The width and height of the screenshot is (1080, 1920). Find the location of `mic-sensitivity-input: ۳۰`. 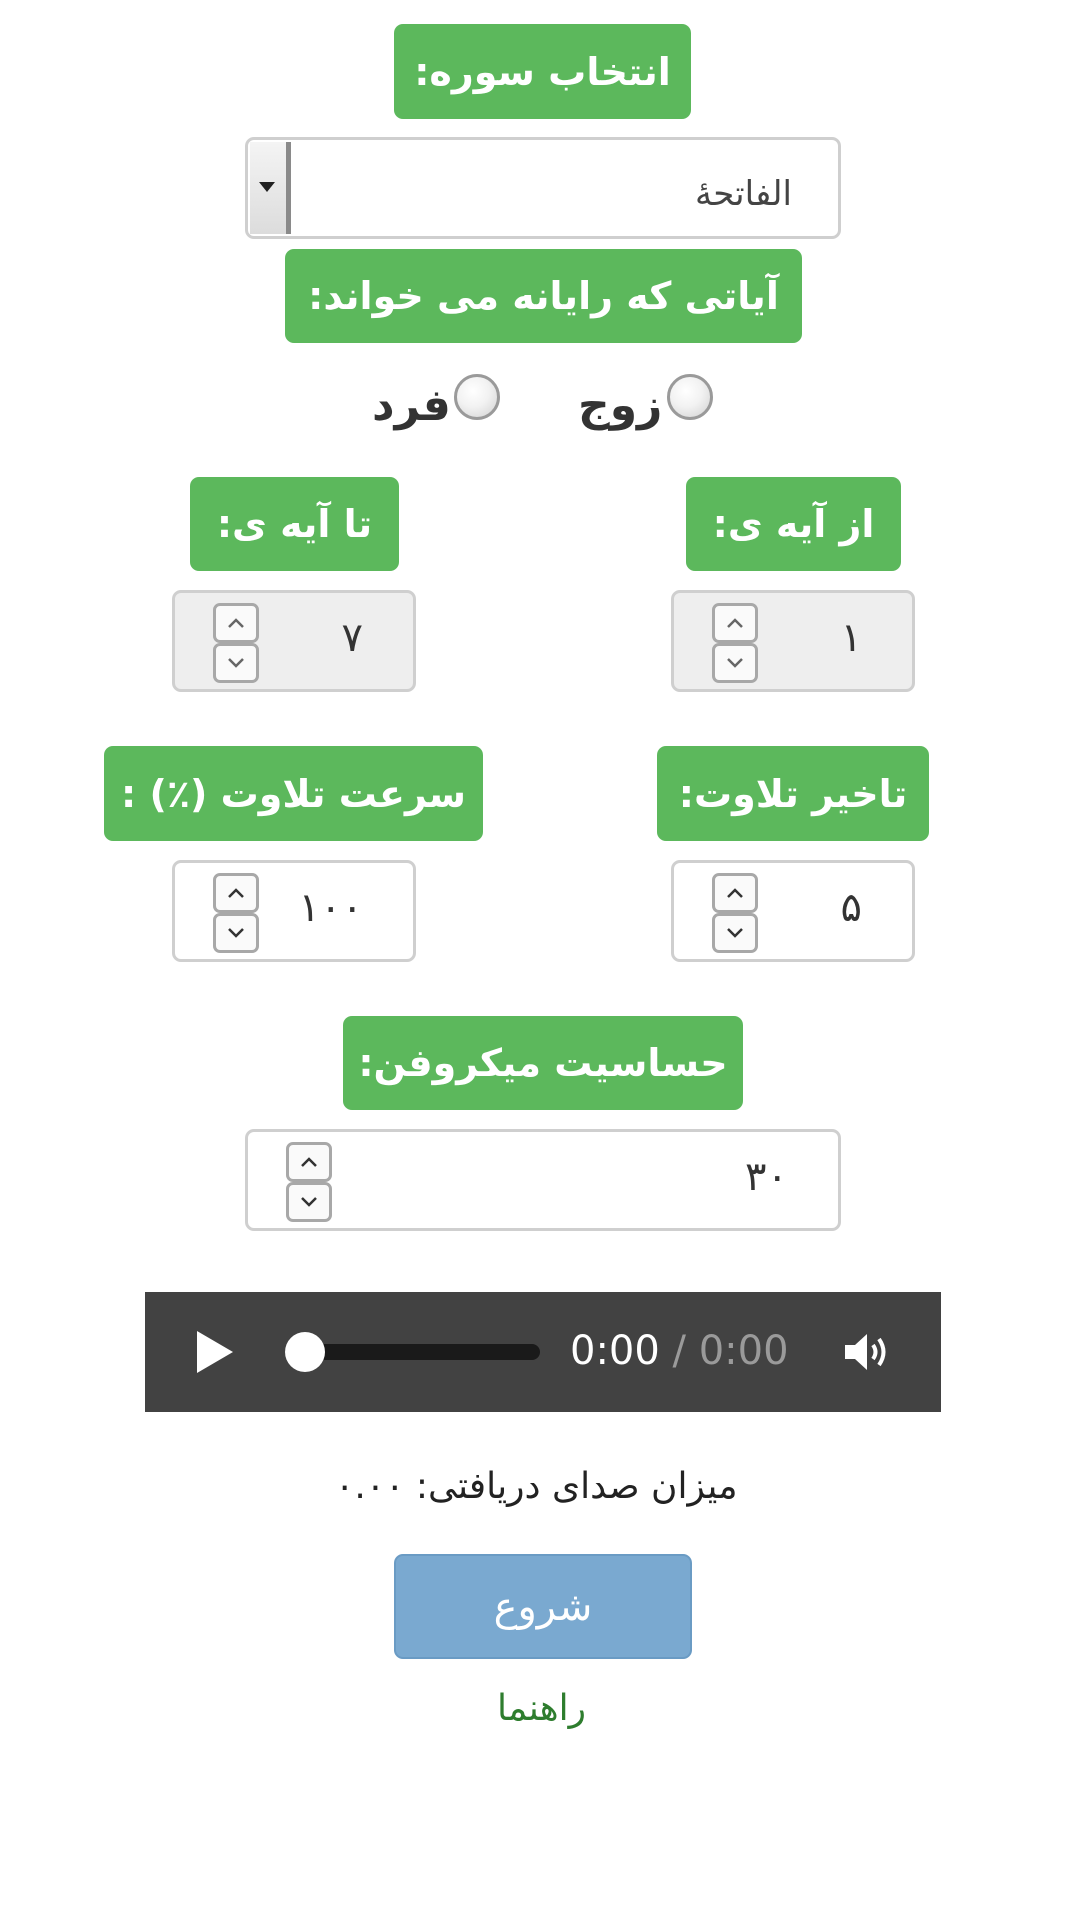

mic-sensitivity-input: ۳۰ is located at coordinates (543, 1180).